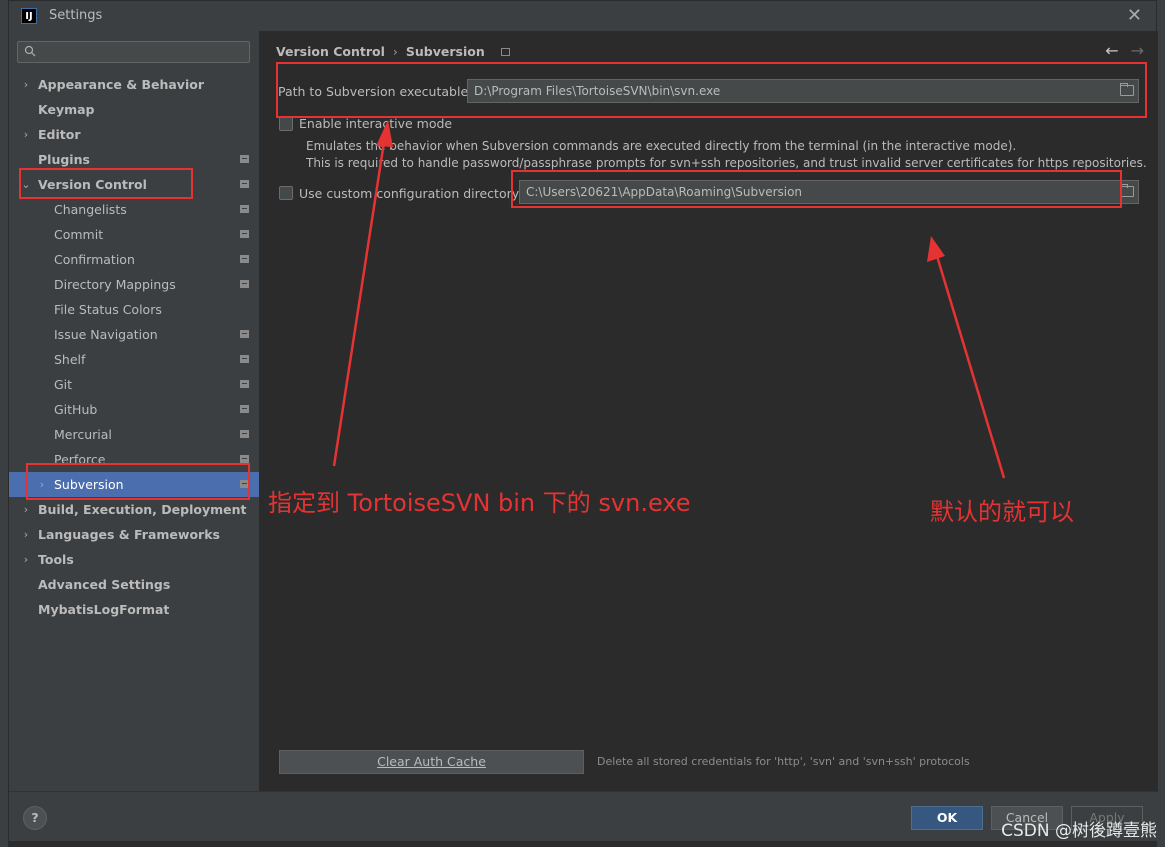 Image resolution: width=1165 pixels, height=847 pixels. I want to click on annotation-note-default: 默认的就可以, so click(1002, 512).